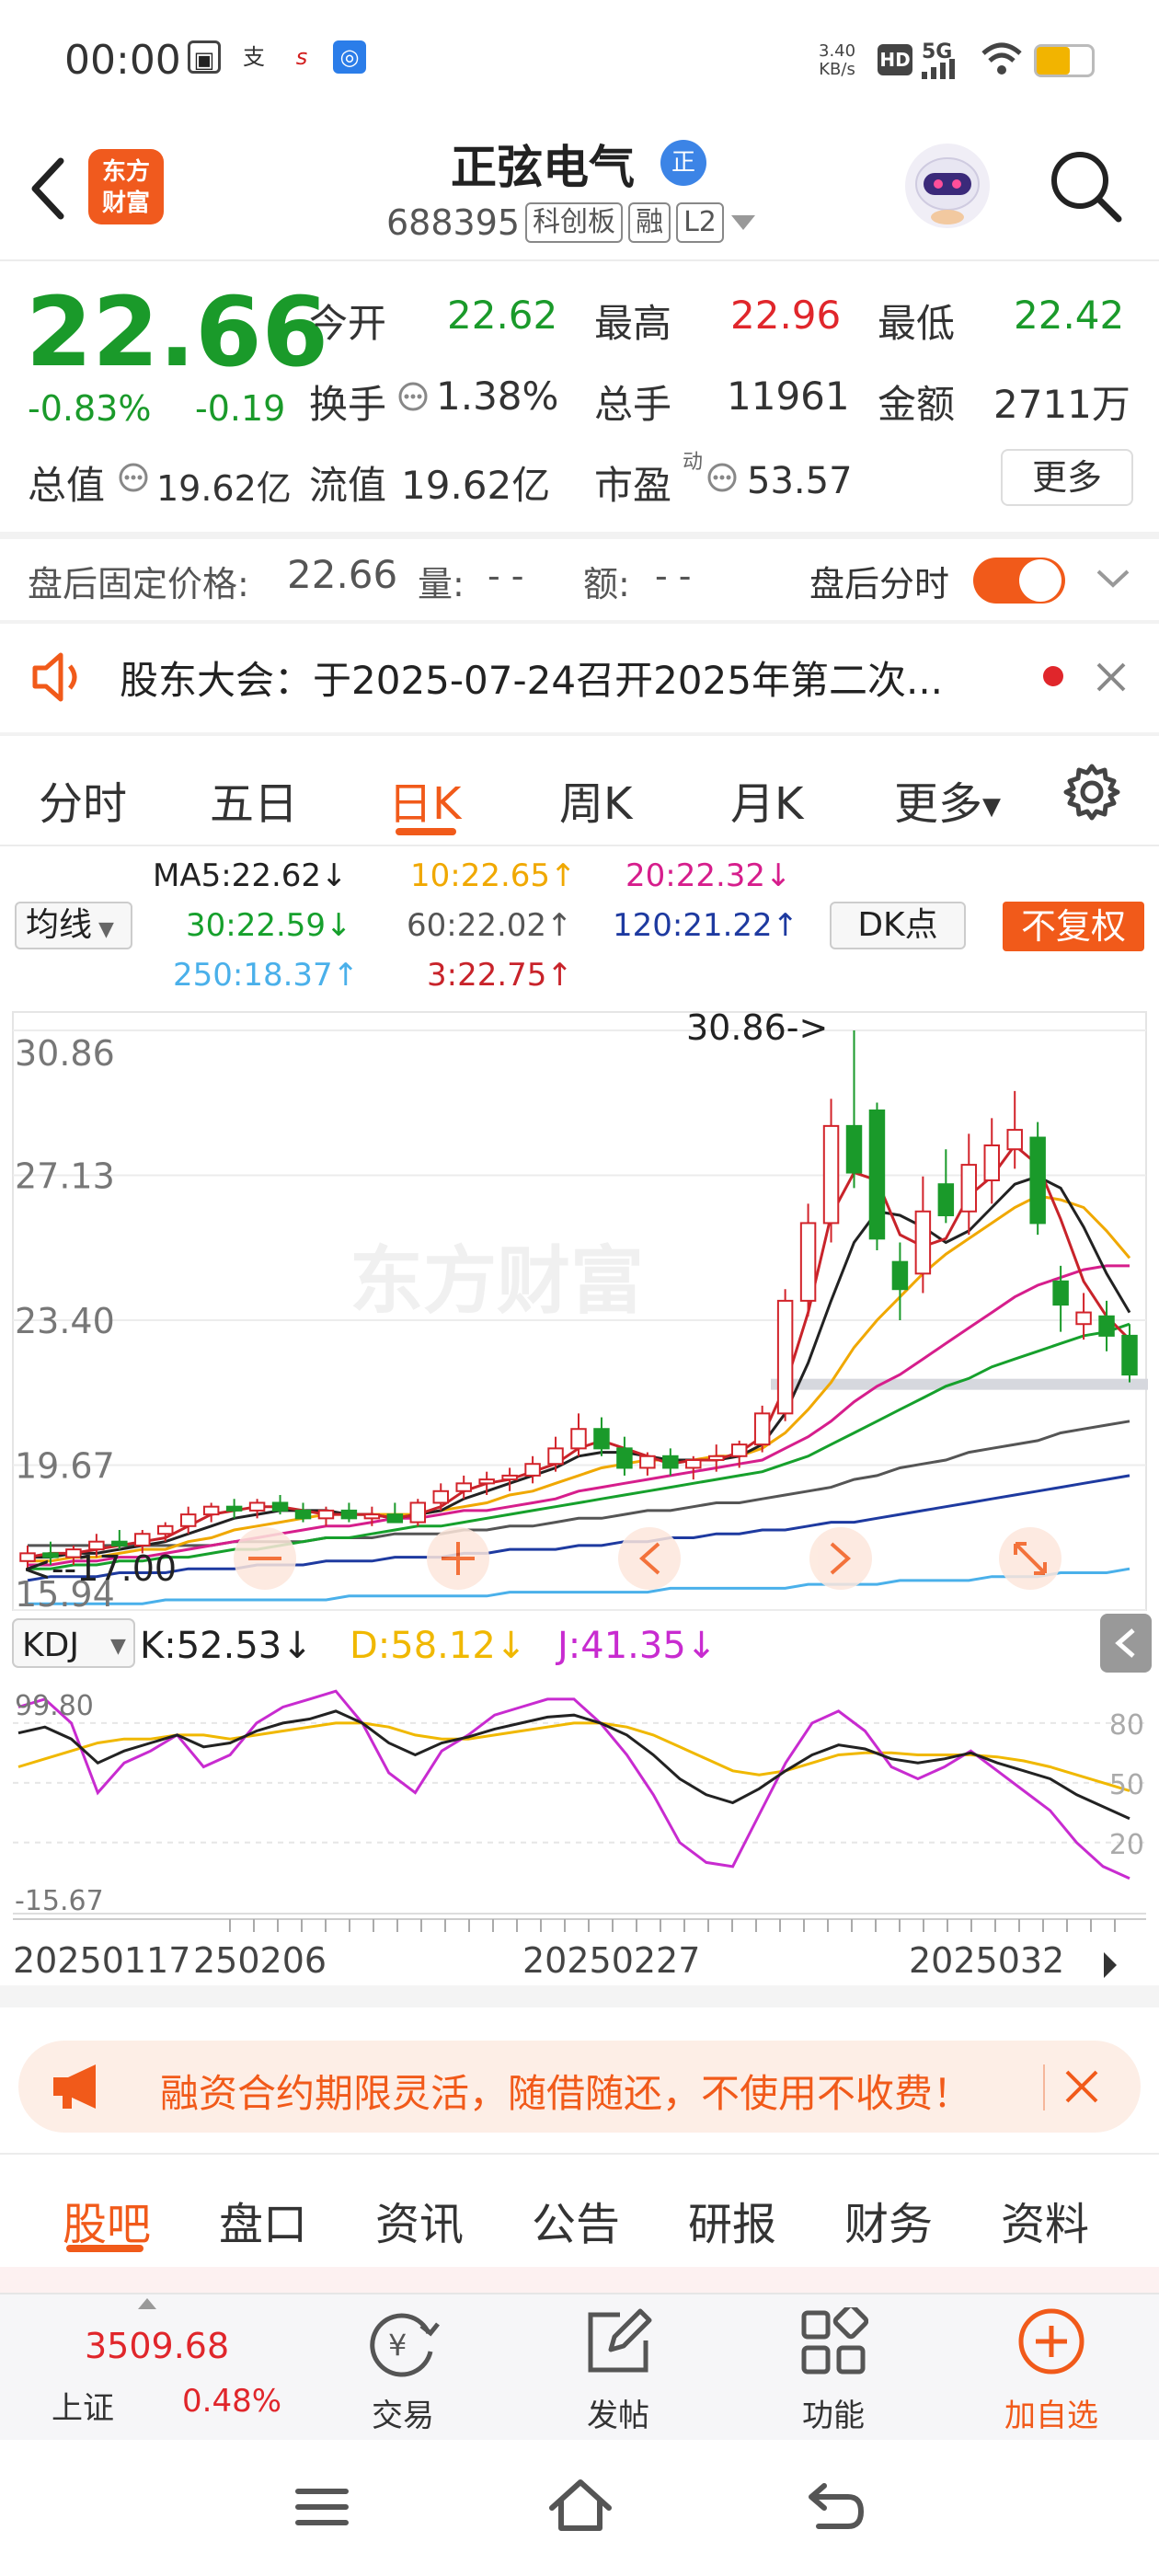 The height and width of the screenshot is (2576, 1159). Describe the element at coordinates (1085, 185) in the screenshot. I see `search-icon` at that location.